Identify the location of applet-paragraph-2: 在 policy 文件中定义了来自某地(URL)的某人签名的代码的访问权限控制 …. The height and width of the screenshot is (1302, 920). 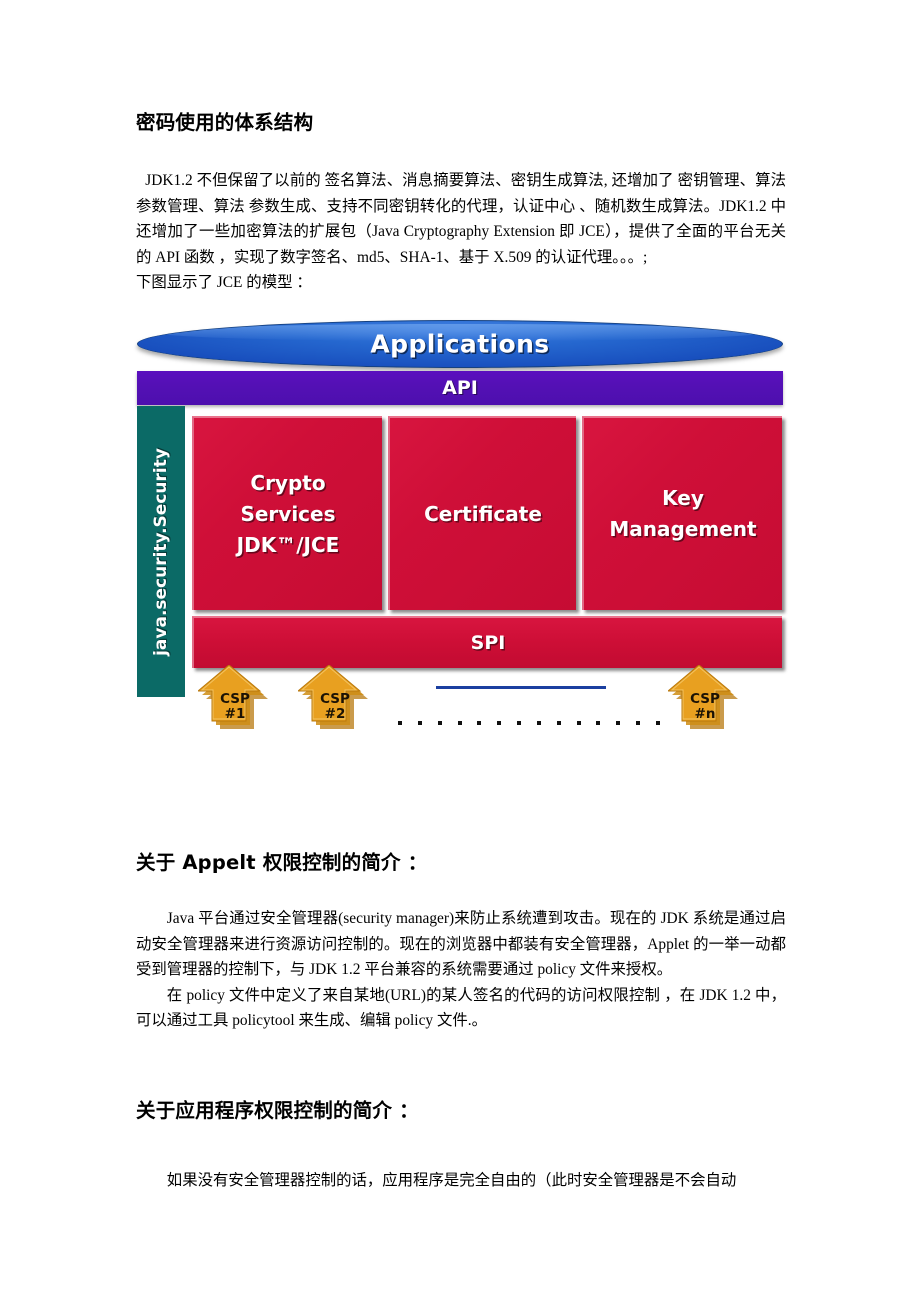
(461, 1008).